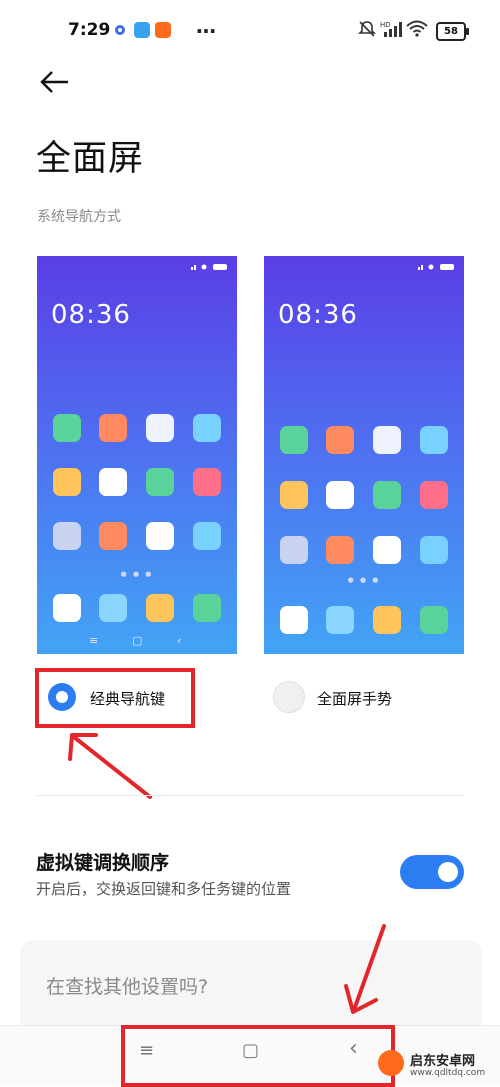 The width and height of the screenshot is (500, 1087). Describe the element at coordinates (452, 31) in the screenshot. I see `battery-icon: 58` at that location.